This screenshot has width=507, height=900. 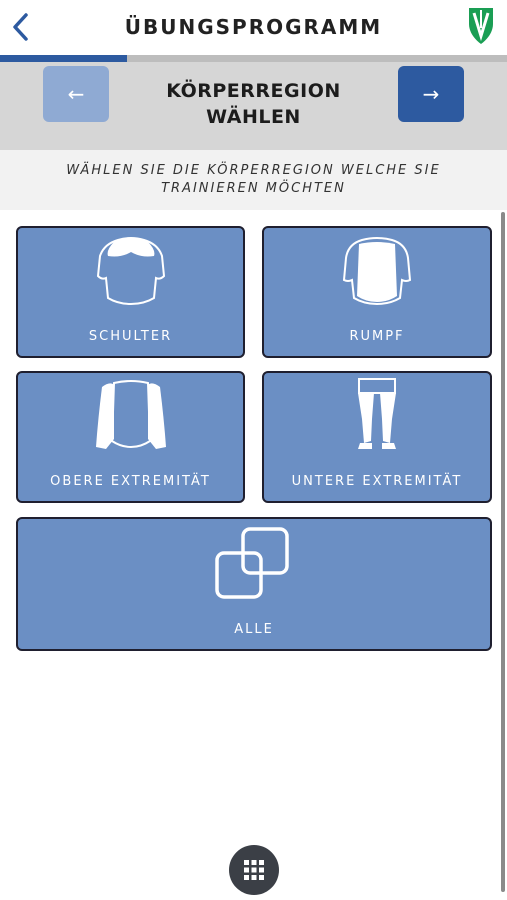 I want to click on overlapping-squares-icon, so click(x=252, y=563).